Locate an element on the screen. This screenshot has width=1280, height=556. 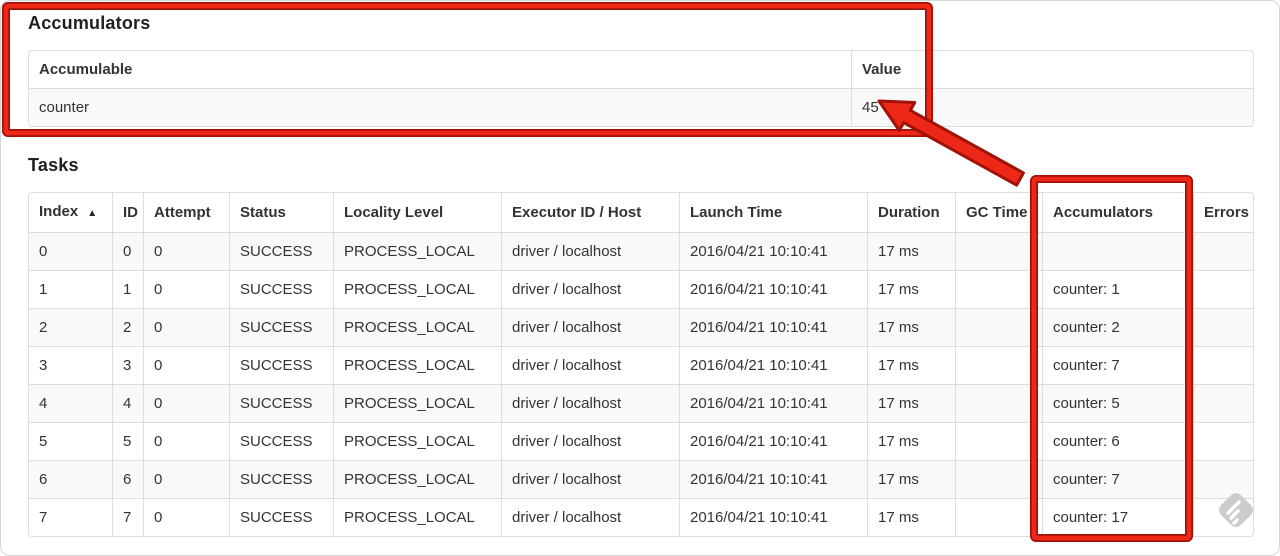
table-cell: counter is located at coordinates (440, 107).